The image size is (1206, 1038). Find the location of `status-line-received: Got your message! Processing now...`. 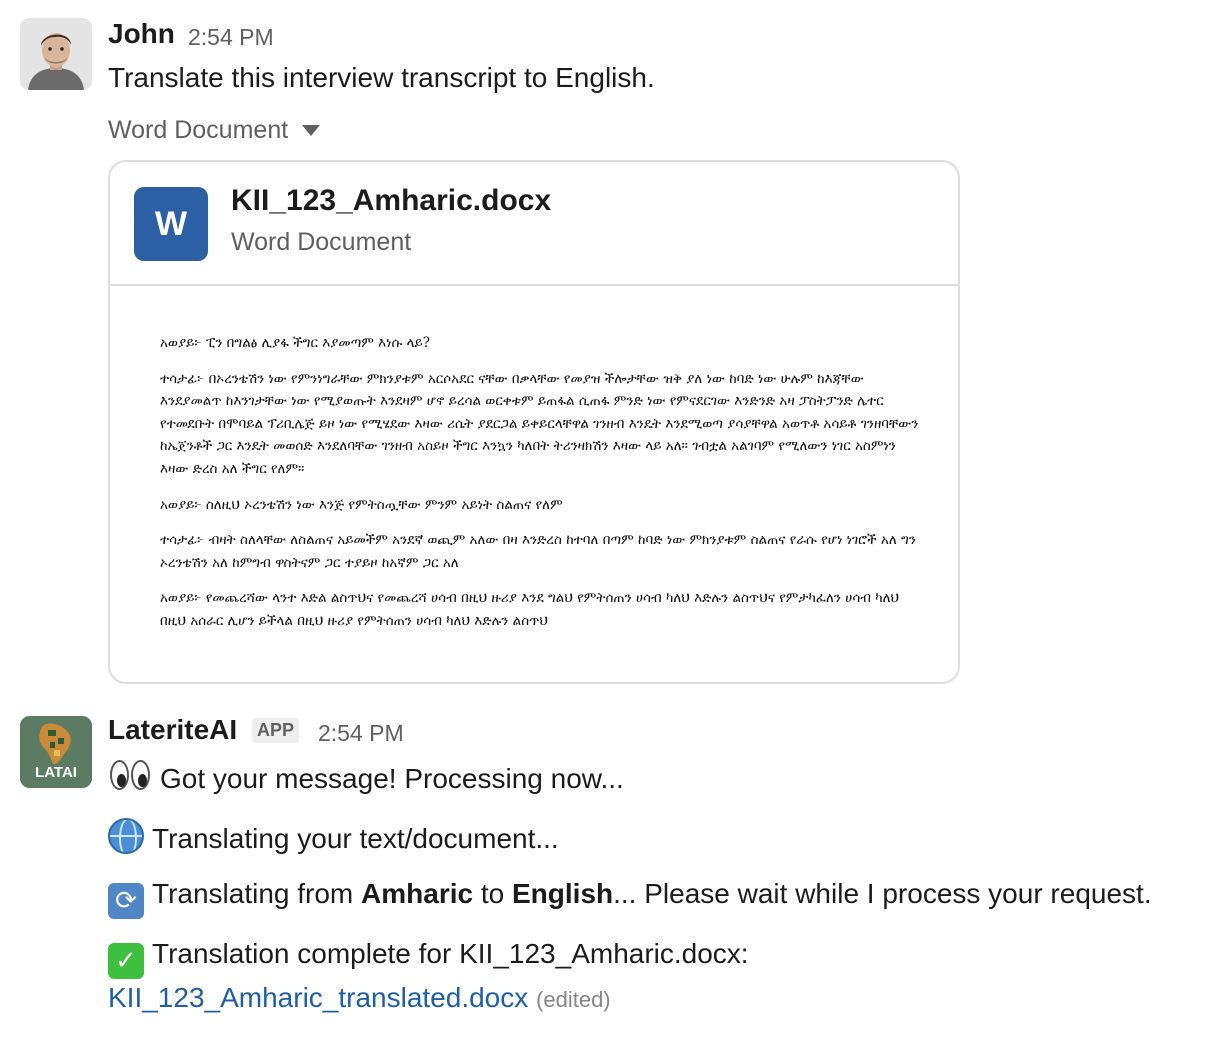

status-line-received: Got your message! Processing now... is located at coordinates (366, 776).